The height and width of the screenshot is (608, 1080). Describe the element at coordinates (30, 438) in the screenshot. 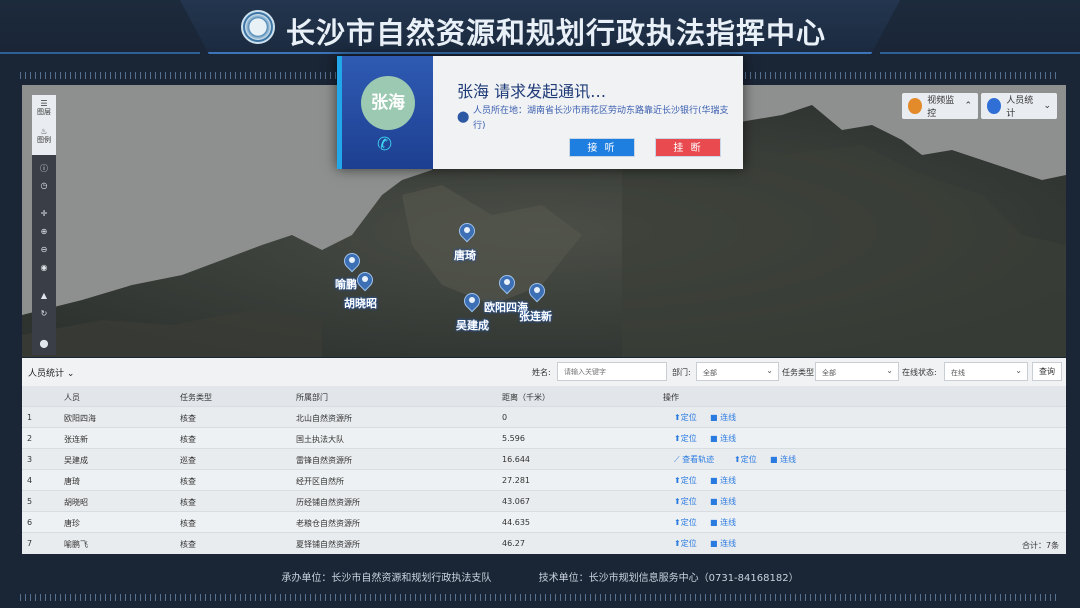

I see `row-index: 2` at that location.